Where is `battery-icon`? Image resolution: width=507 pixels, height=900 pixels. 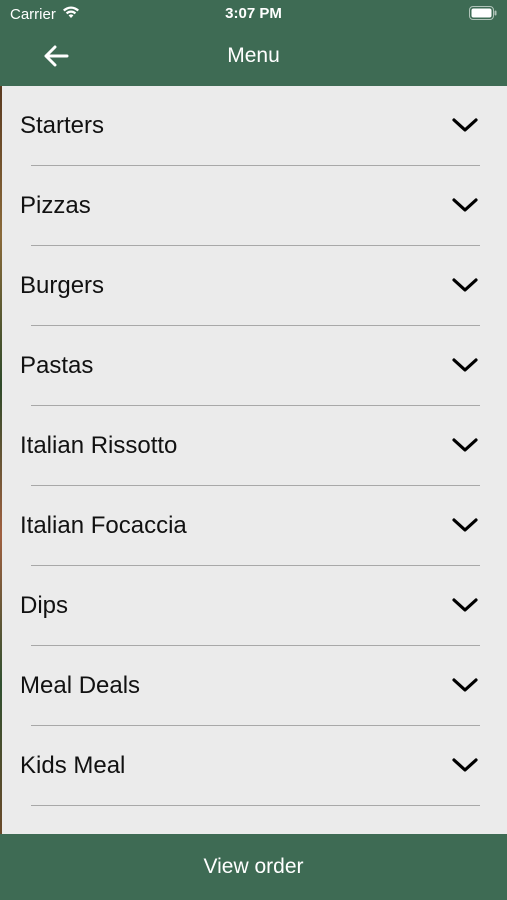 battery-icon is located at coordinates (483, 15).